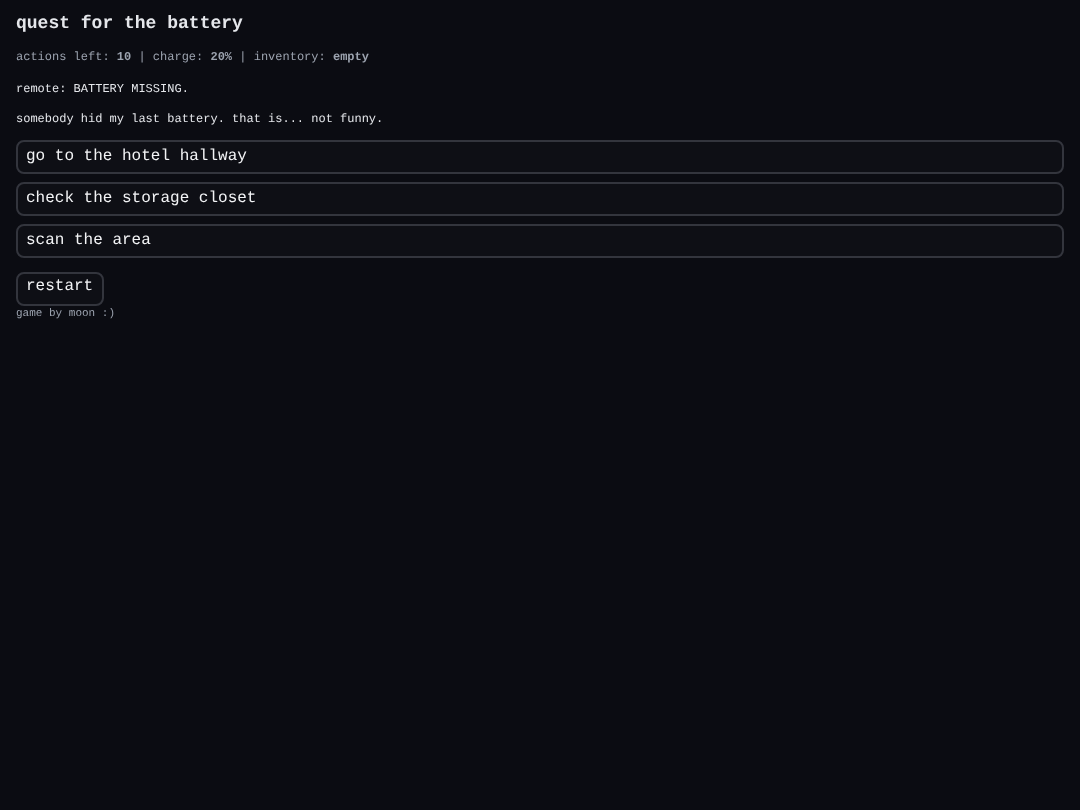 This screenshot has width=1080, height=810. What do you see at coordinates (540, 157) in the screenshot?
I see `choice-button: go to the hotel hallway` at bounding box center [540, 157].